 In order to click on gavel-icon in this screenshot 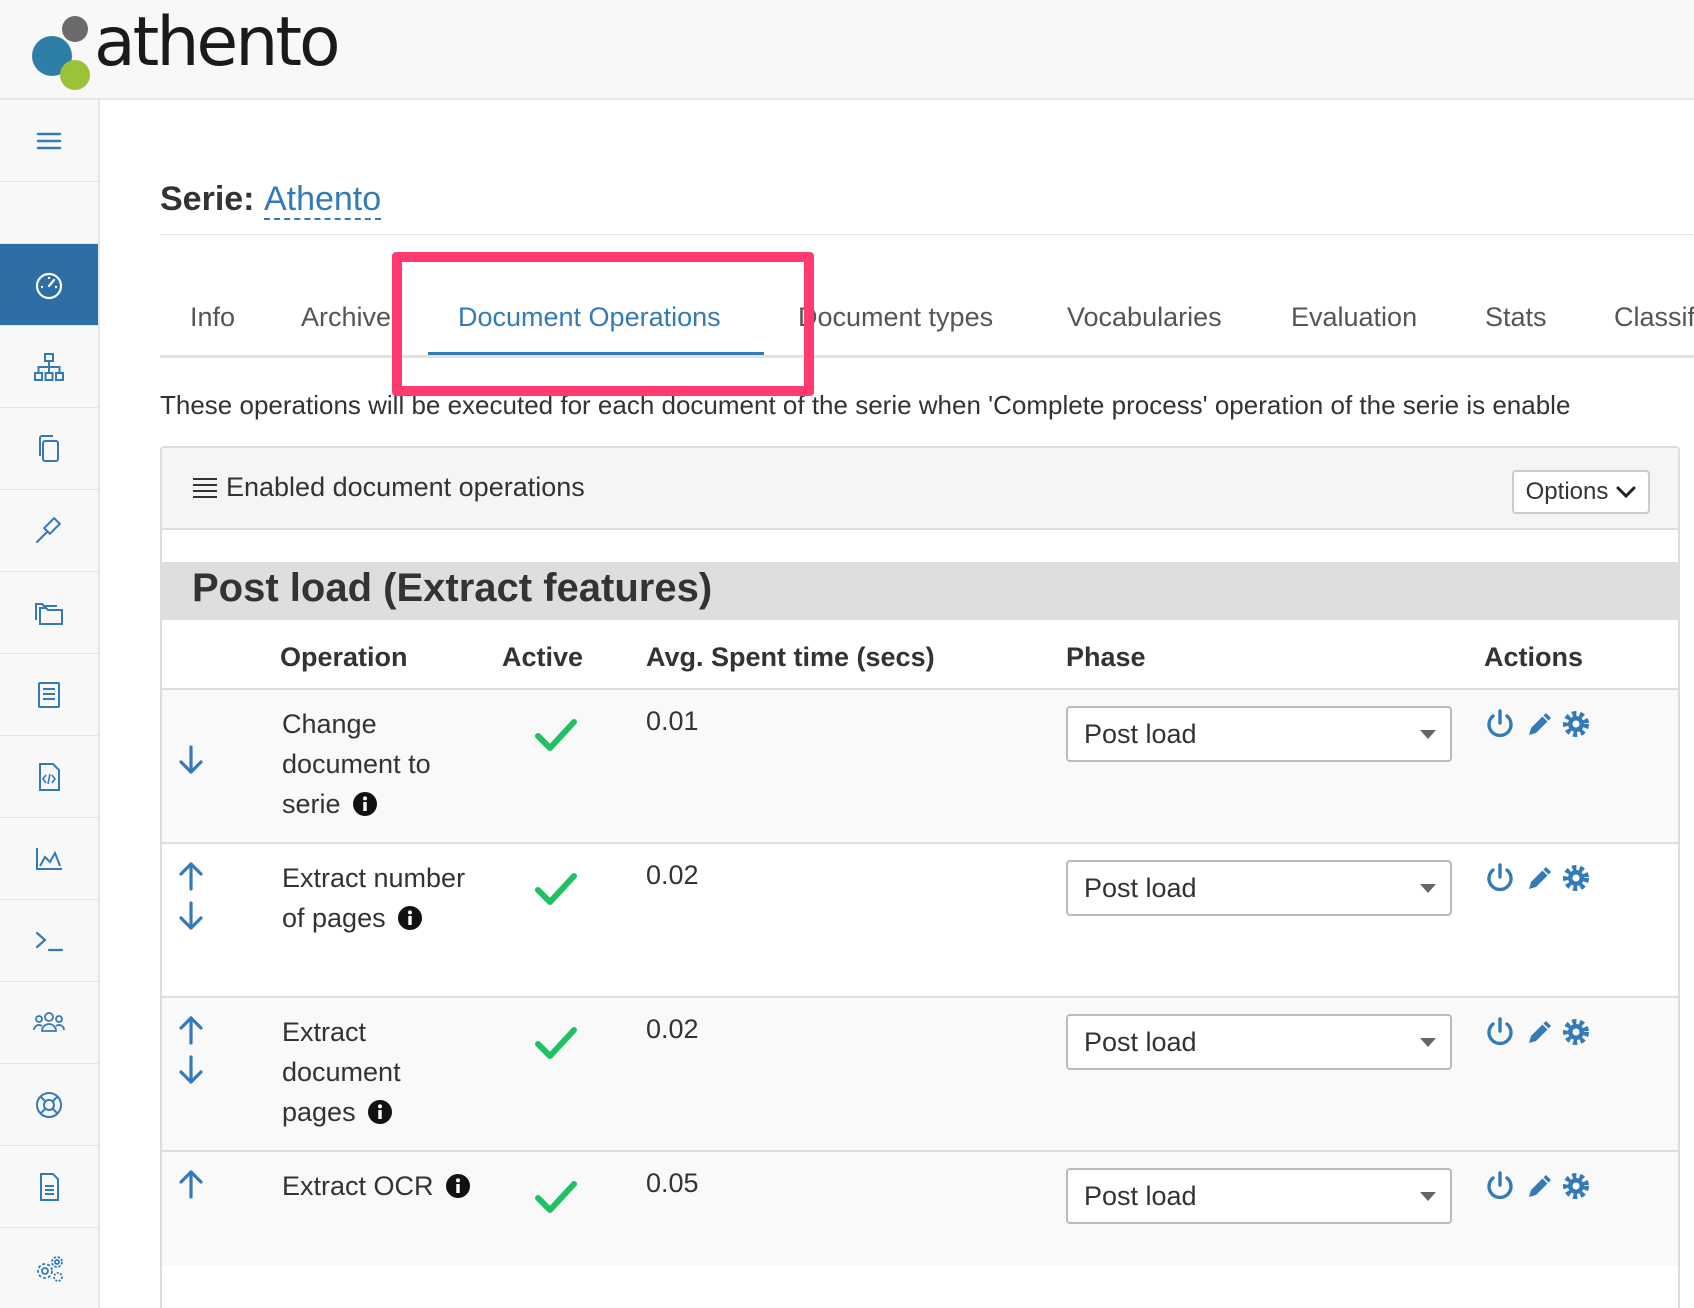, I will do `click(49, 529)`.